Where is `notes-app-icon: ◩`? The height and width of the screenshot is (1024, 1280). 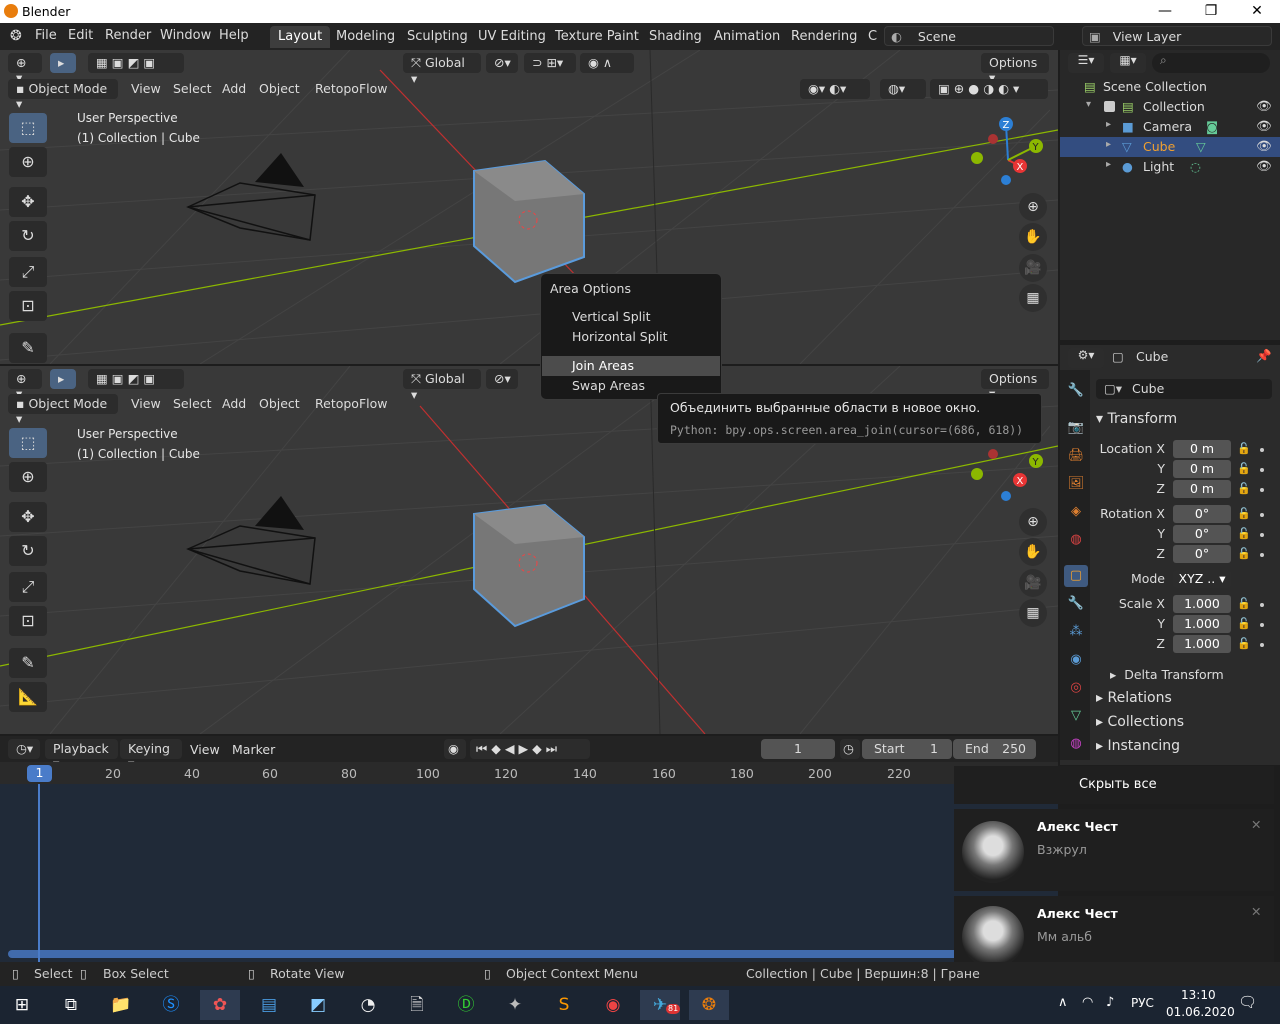 notes-app-icon: ◩ is located at coordinates (318, 1005).